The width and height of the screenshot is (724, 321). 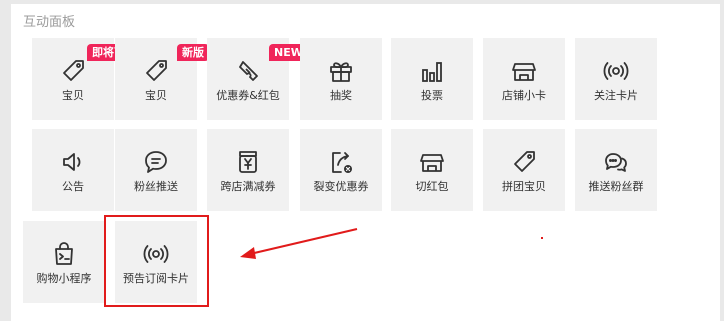 What do you see at coordinates (299, 243) in the screenshot?
I see `annotation-arrow` at bounding box center [299, 243].